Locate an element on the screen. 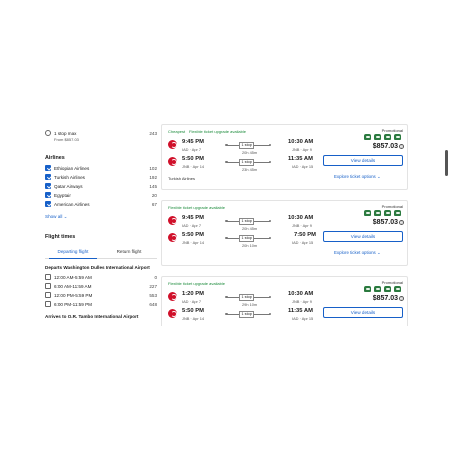 The width and height of the screenshot is (450, 450). depart-time-filter: 6:00 AM-11:59 AM 227 is located at coordinates (101, 287).